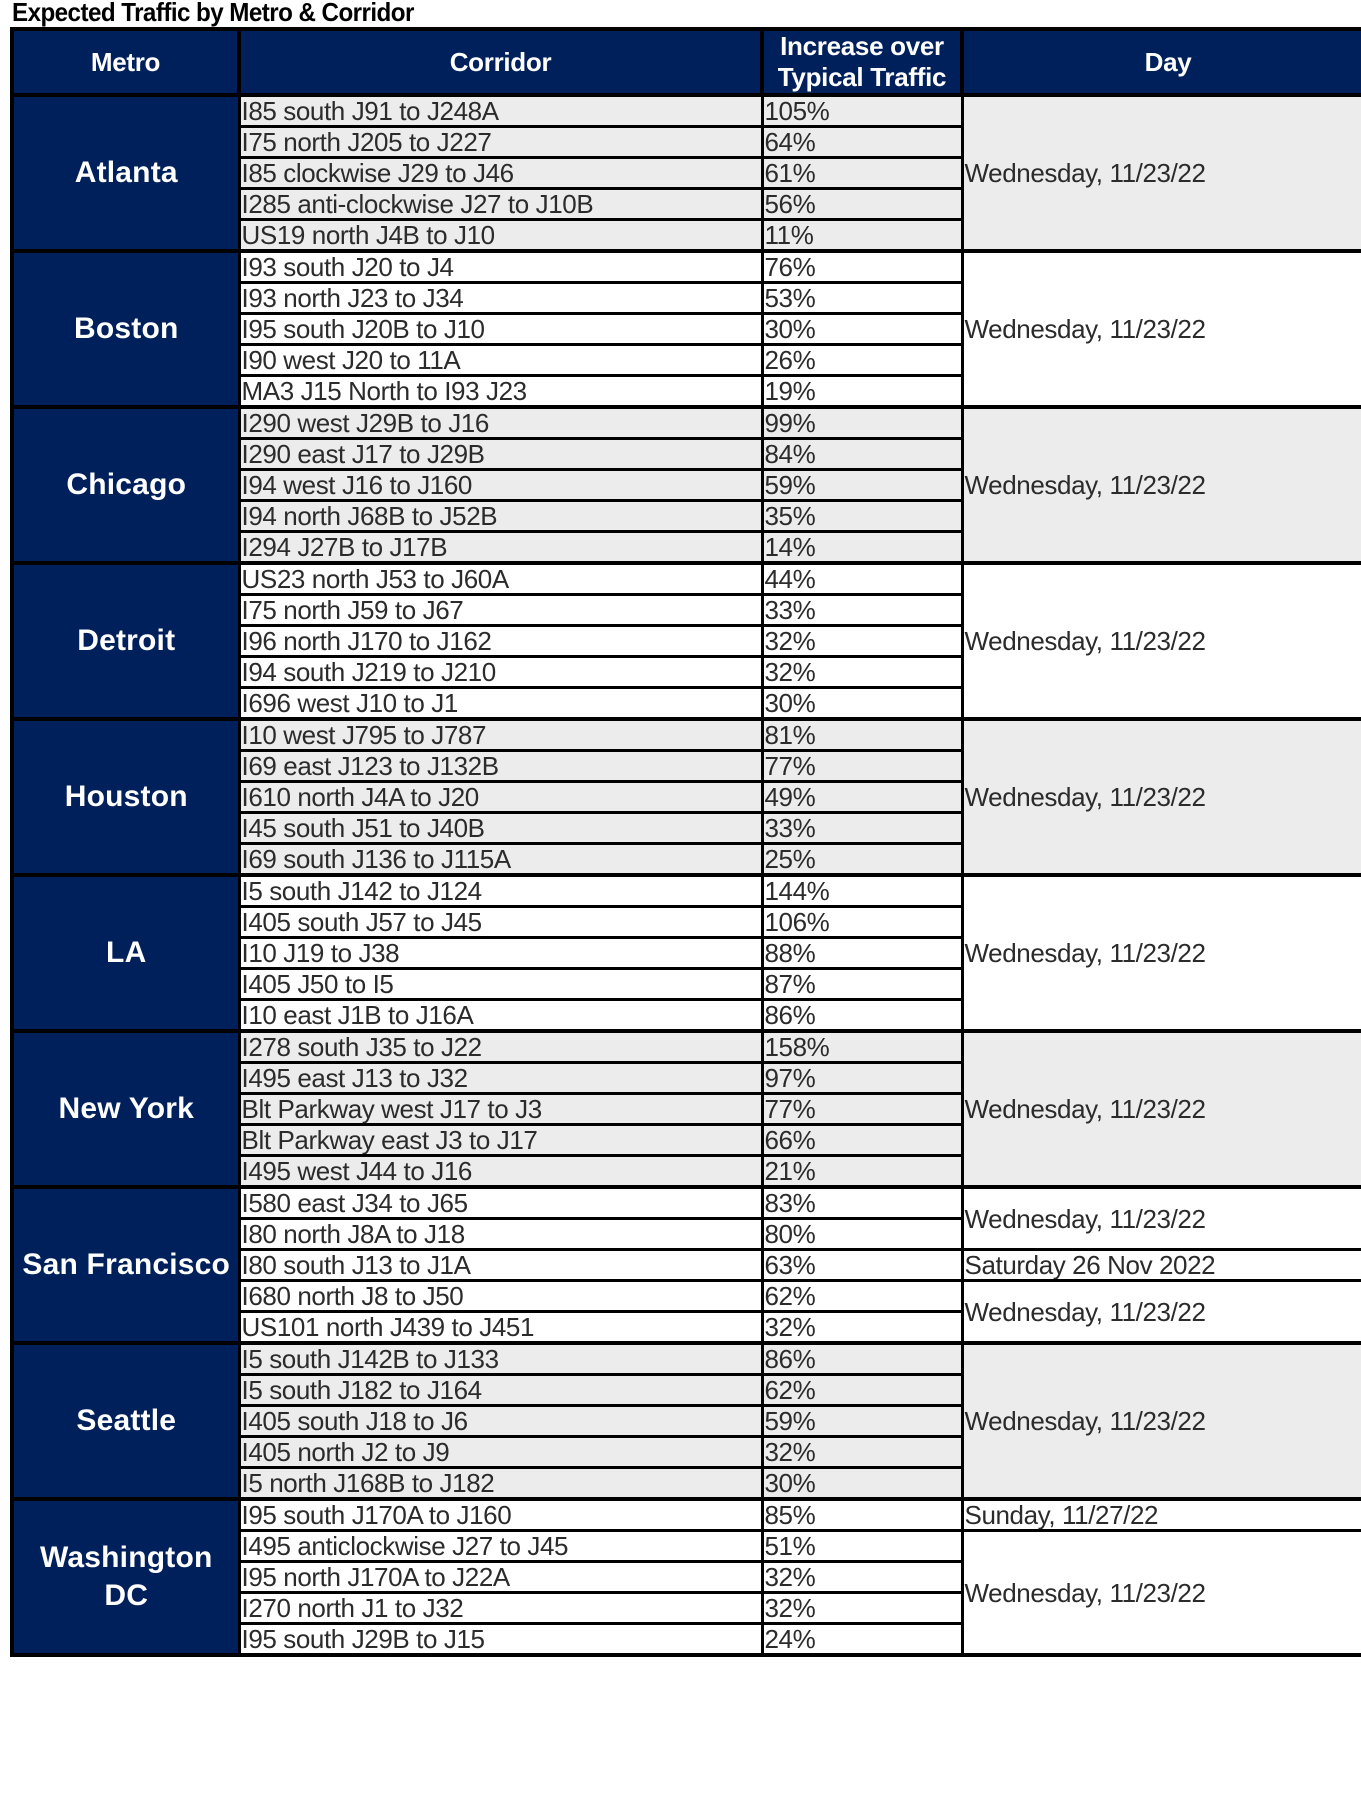  Describe the element at coordinates (862, 1109) in the screenshot. I see `increase-cell: 77%` at that location.